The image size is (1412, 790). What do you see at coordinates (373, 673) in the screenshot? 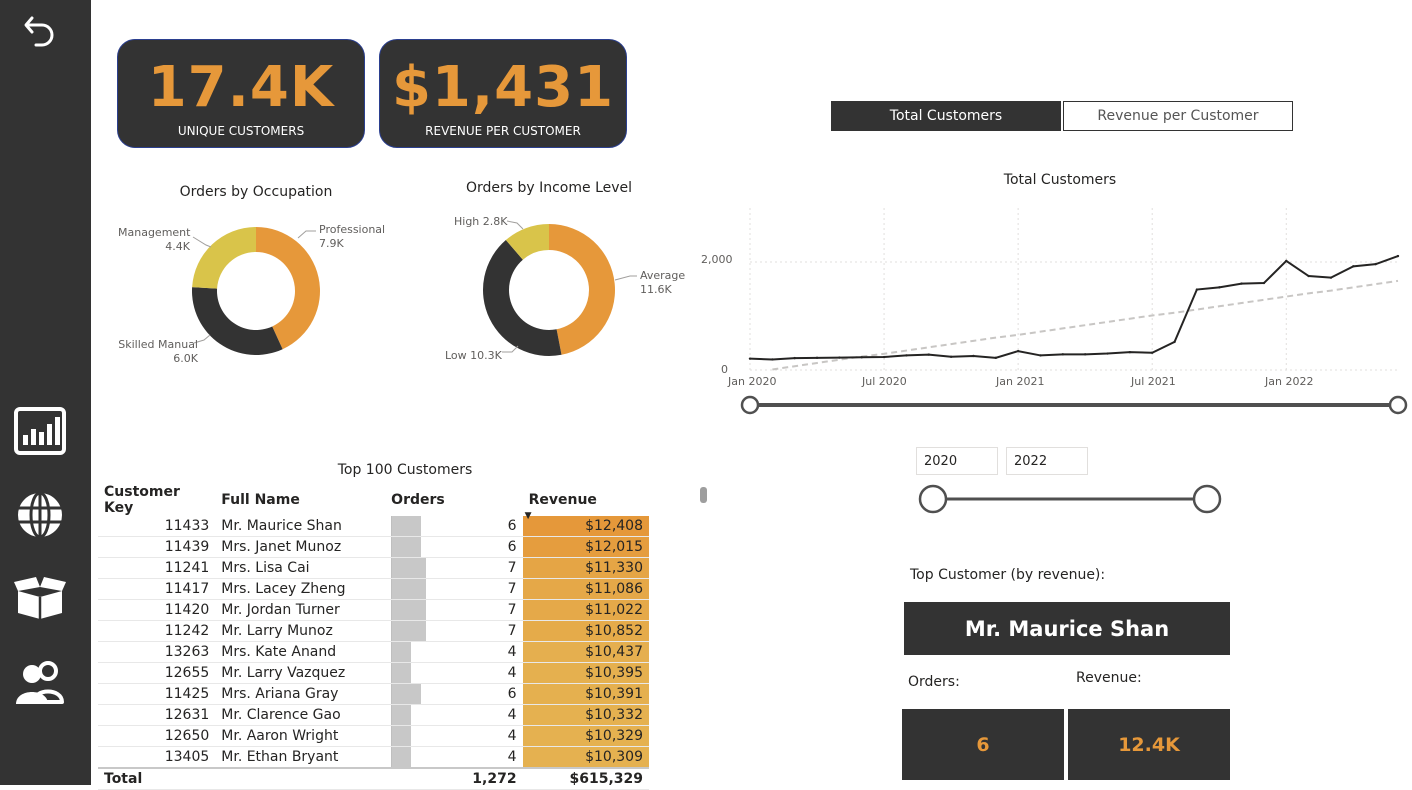
I see `table-row: 12655 Mr. Larry Vazquez 4 $10,395` at bounding box center [373, 673].